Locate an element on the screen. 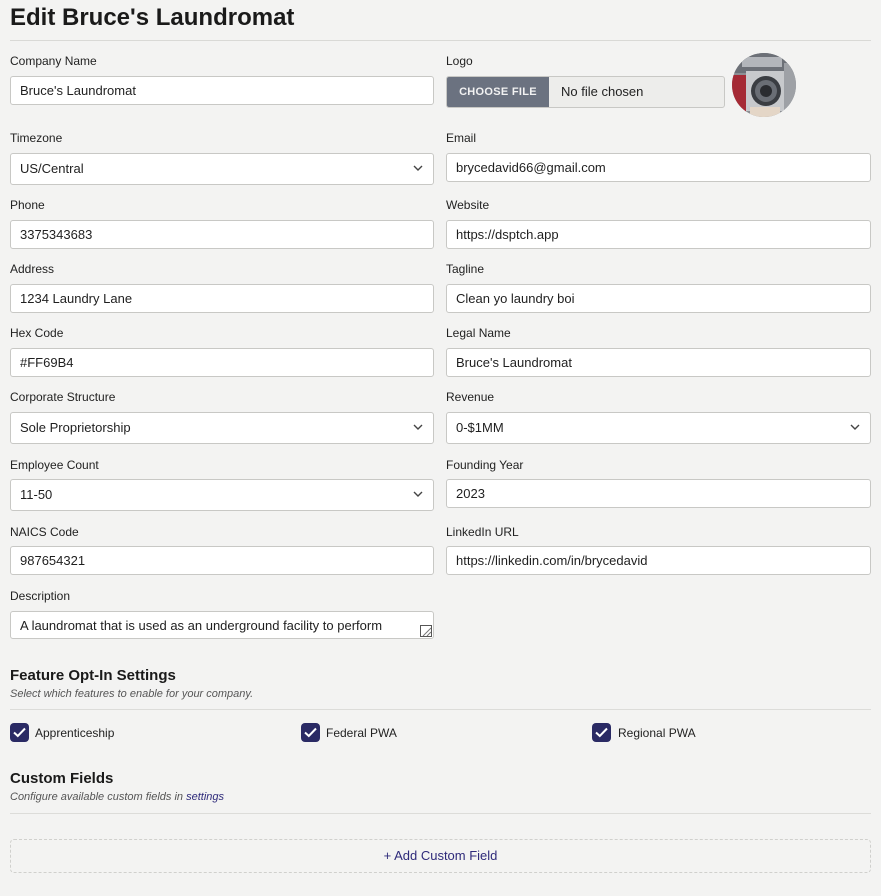 This screenshot has height=896, width=881. regional-pwa-checkbox is located at coordinates (601, 732).